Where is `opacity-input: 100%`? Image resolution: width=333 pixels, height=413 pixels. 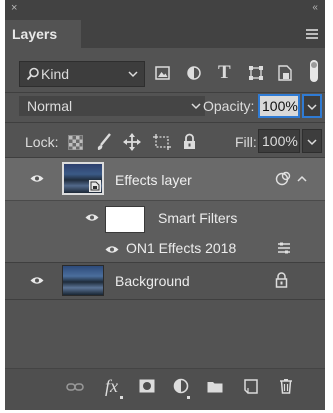
opacity-input: 100% is located at coordinates (279, 106).